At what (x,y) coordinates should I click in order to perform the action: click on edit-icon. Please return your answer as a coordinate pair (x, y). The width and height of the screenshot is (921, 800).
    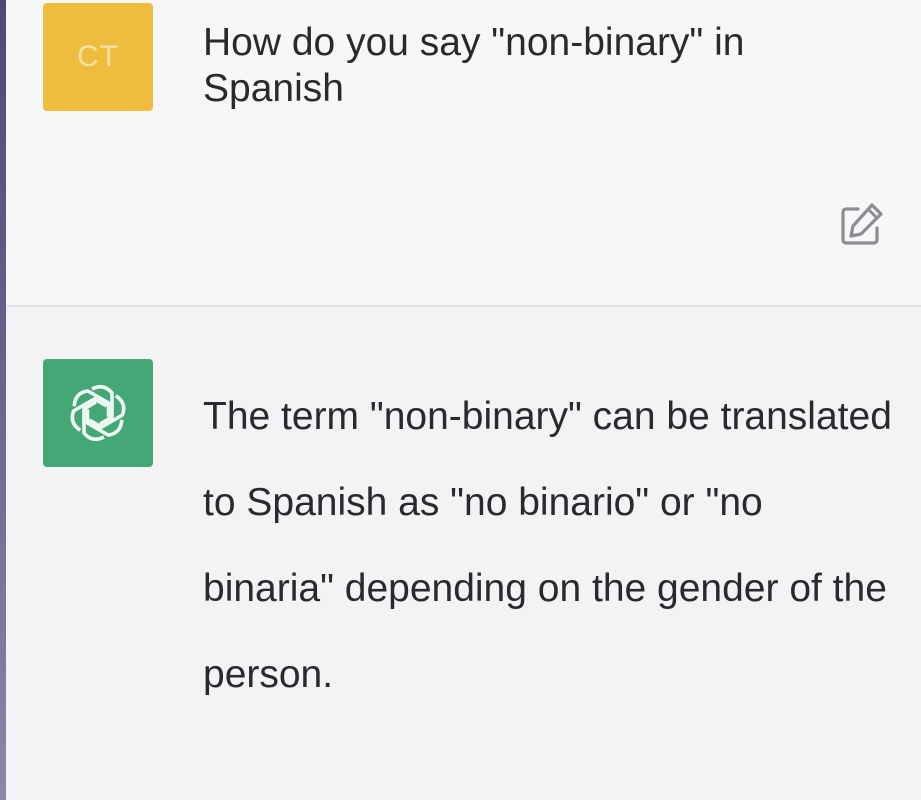
    Looking at the image, I should click on (862, 224).